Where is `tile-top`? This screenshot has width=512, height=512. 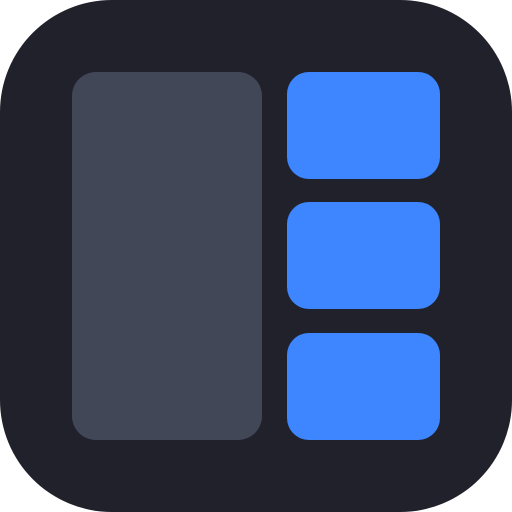
tile-top is located at coordinates (363, 125).